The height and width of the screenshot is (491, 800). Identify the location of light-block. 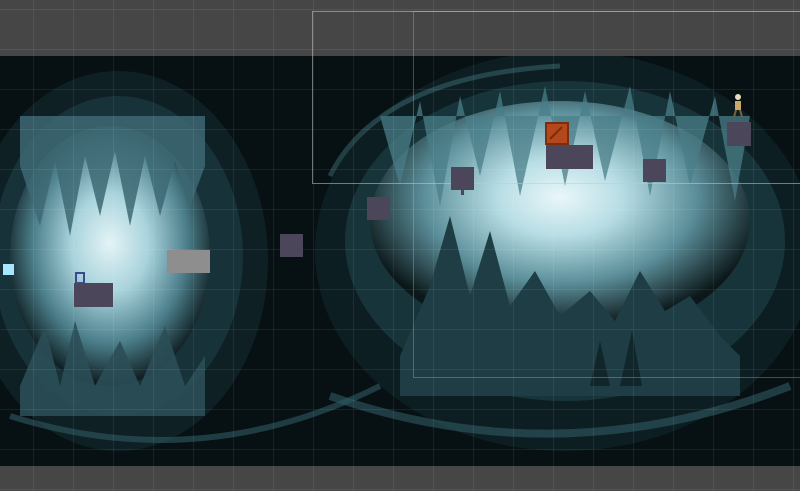
(8, 269).